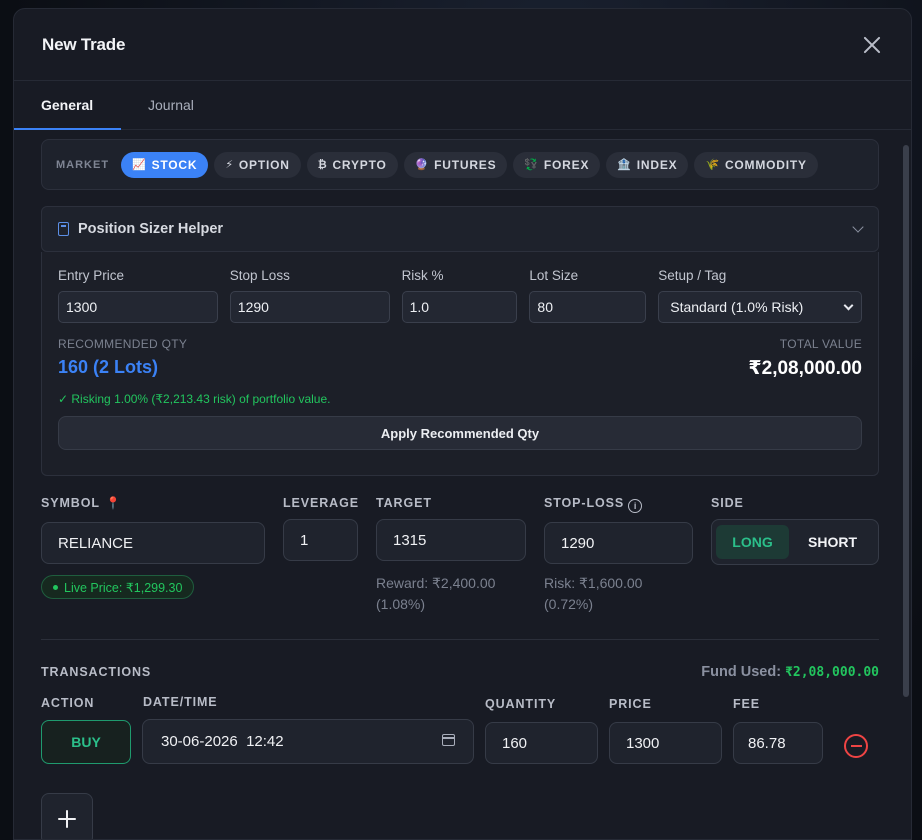 The image size is (922, 840). Describe the element at coordinates (832, 672) in the screenshot. I see `fund-used-value: ₹2,08,000.00` at that location.